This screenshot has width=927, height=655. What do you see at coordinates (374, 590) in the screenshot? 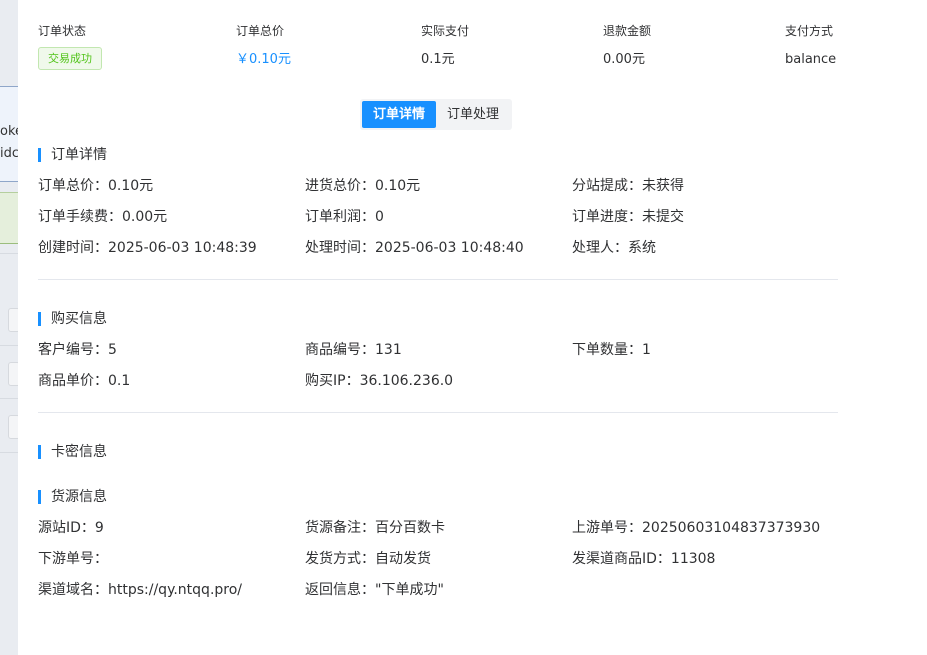
I see `return-message: 返回信息："下单成功"` at bounding box center [374, 590].